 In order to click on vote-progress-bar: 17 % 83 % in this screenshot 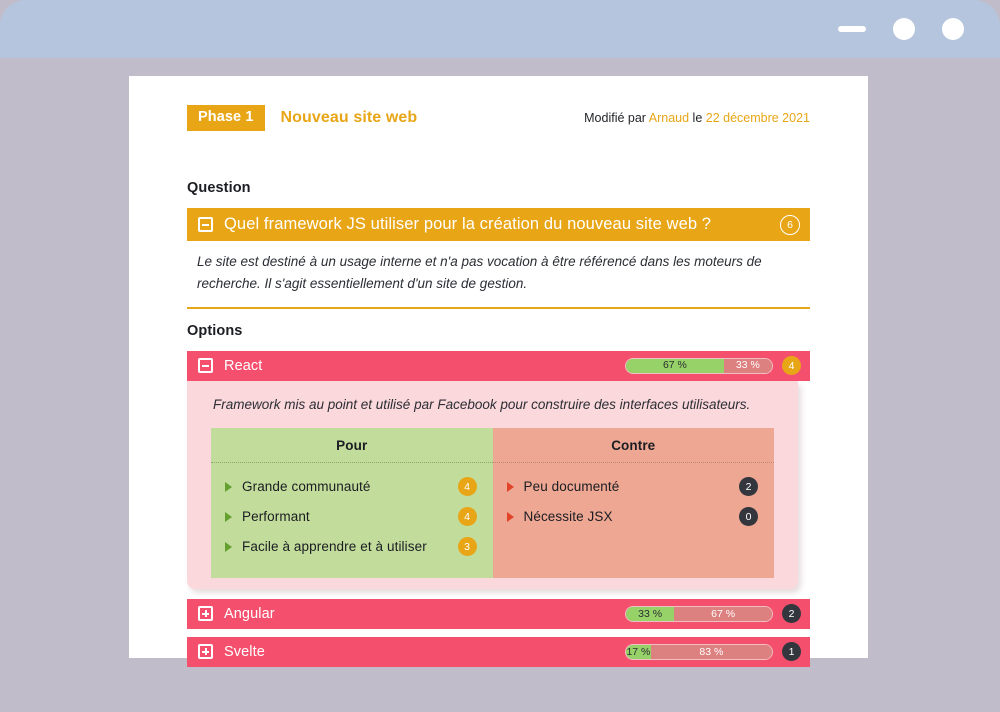, I will do `click(699, 651)`.